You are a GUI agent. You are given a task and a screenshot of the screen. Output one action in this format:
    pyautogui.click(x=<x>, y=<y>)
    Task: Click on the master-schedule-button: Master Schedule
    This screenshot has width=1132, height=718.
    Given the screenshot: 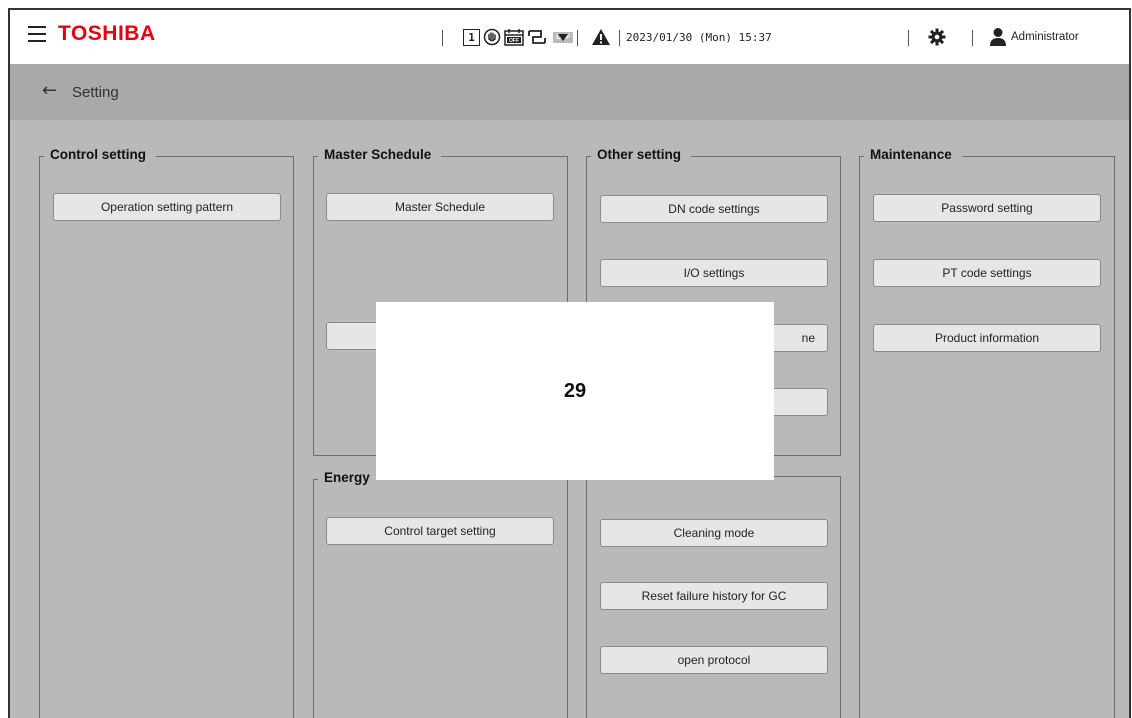 What is the action you would take?
    pyautogui.click(x=440, y=207)
    